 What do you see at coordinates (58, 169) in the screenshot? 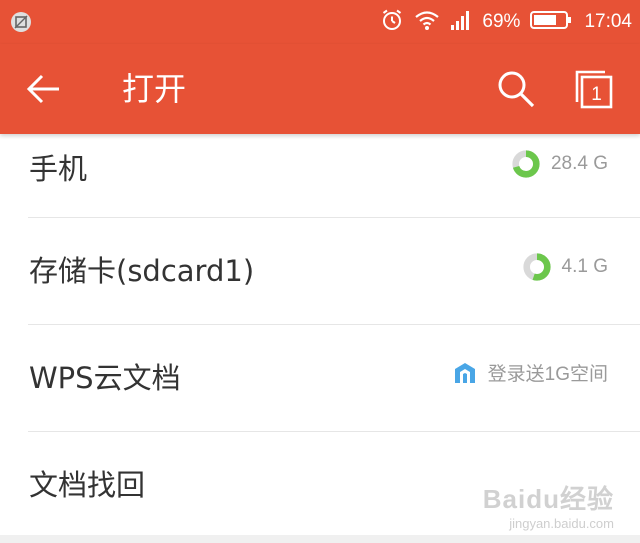
I see `location-label: 手机` at bounding box center [58, 169].